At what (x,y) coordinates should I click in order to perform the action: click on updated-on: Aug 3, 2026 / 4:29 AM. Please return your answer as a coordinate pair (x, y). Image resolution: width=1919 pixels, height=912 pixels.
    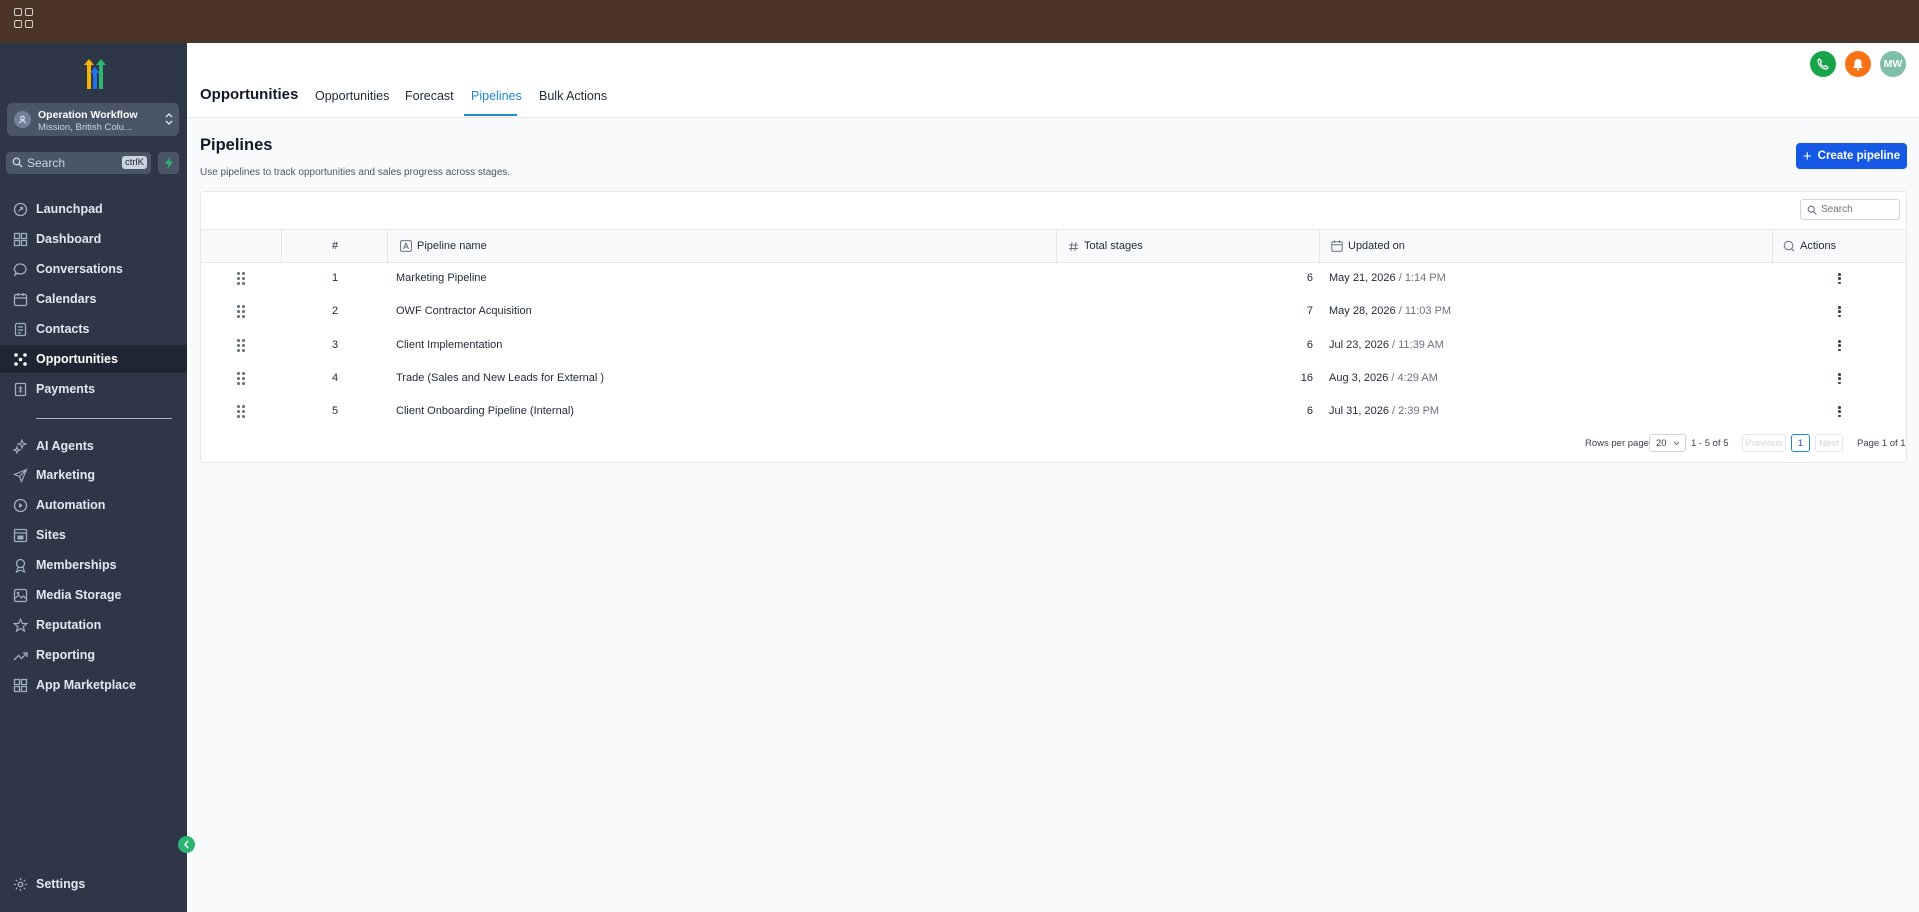
    Looking at the image, I should click on (1383, 378).